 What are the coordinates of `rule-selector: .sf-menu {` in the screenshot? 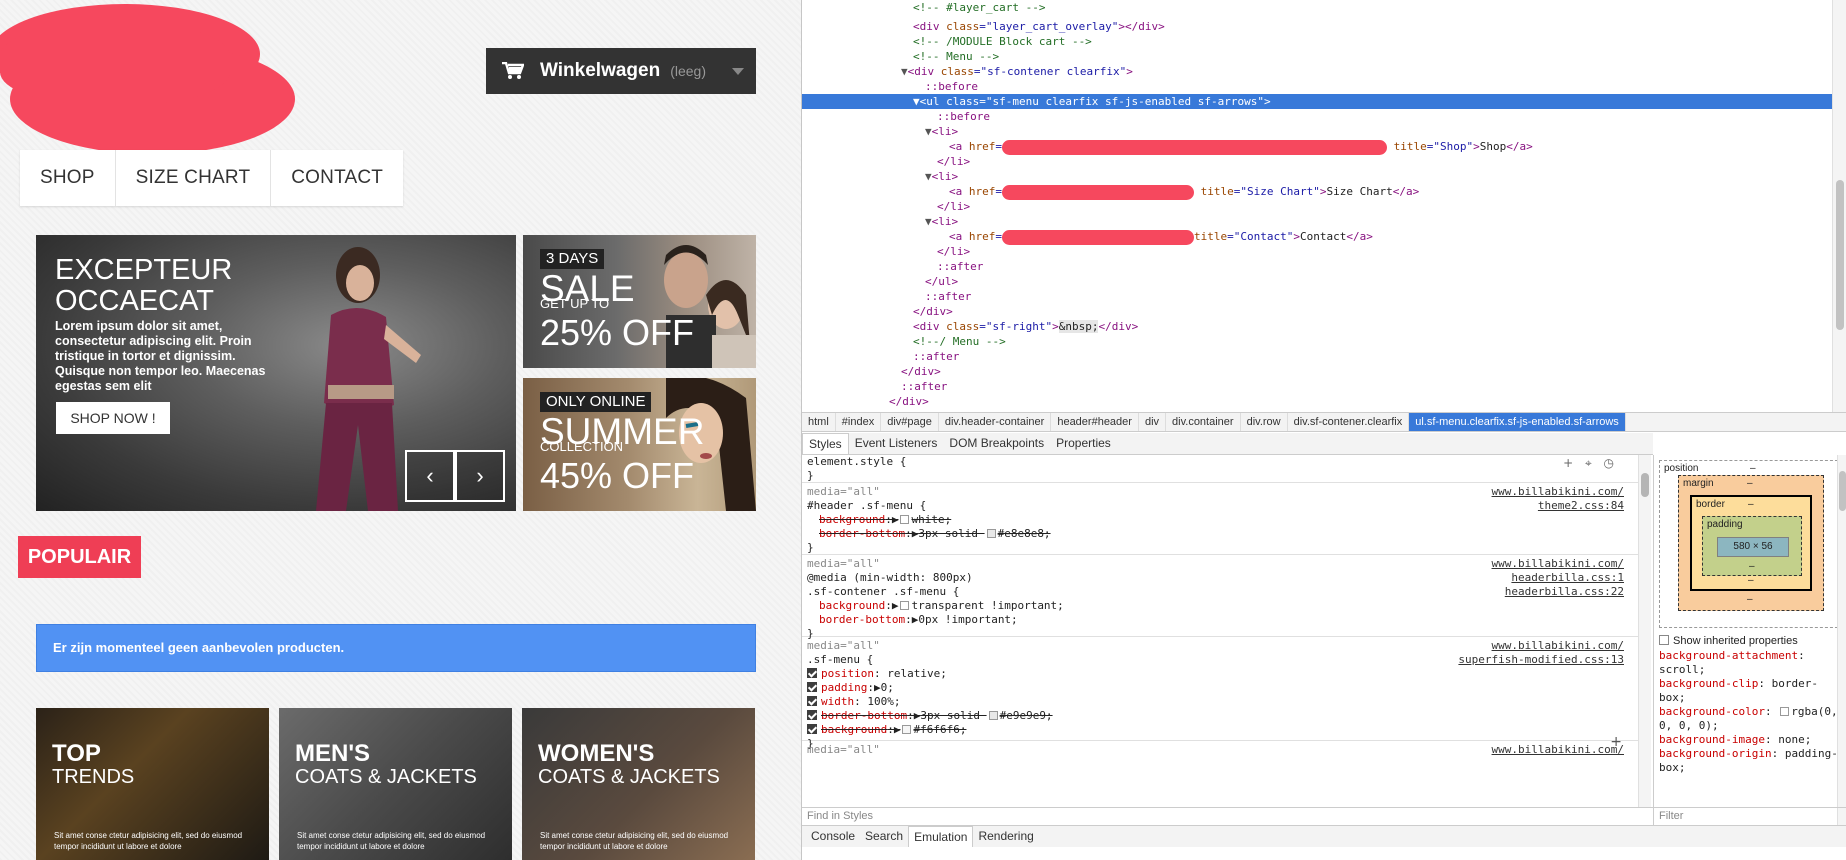 It's located at (840, 659).